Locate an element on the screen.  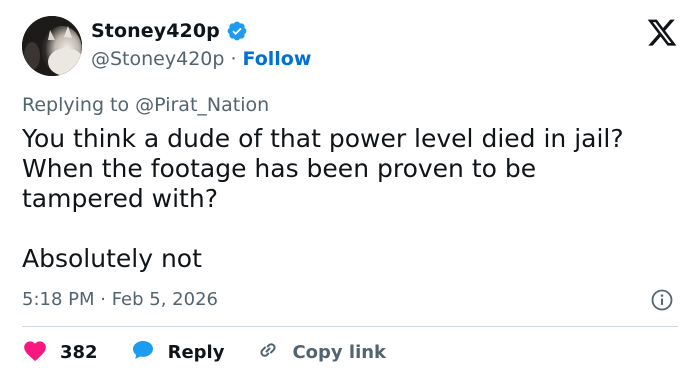
replying-to-prefix: Replying to is located at coordinates (76, 105).